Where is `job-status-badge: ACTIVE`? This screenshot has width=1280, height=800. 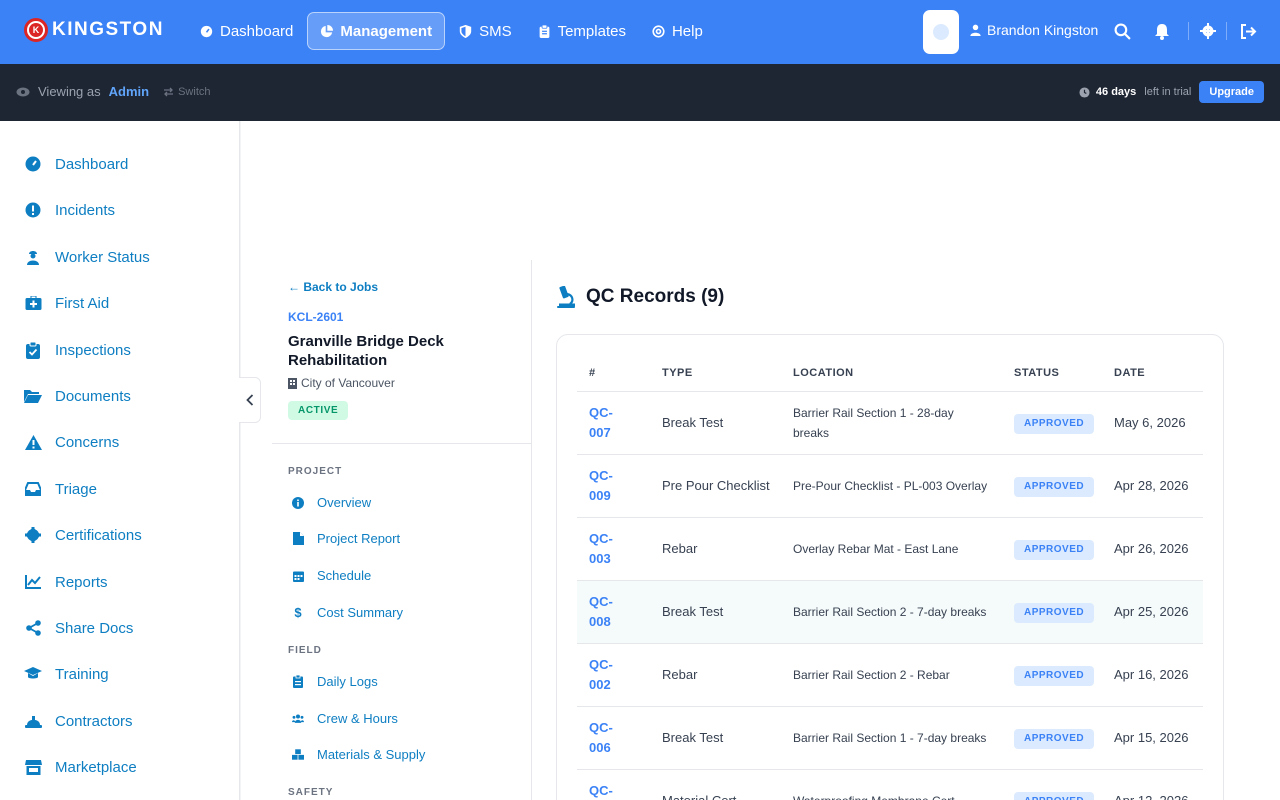
job-status-badge: ACTIVE is located at coordinates (318, 410).